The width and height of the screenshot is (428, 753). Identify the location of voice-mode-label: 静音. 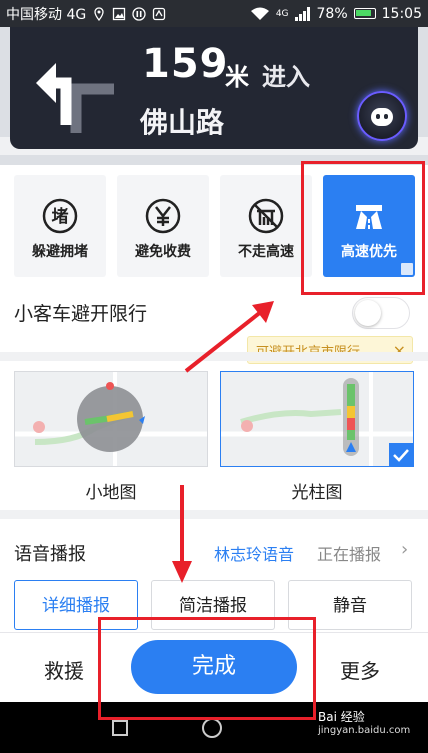
(350, 606).